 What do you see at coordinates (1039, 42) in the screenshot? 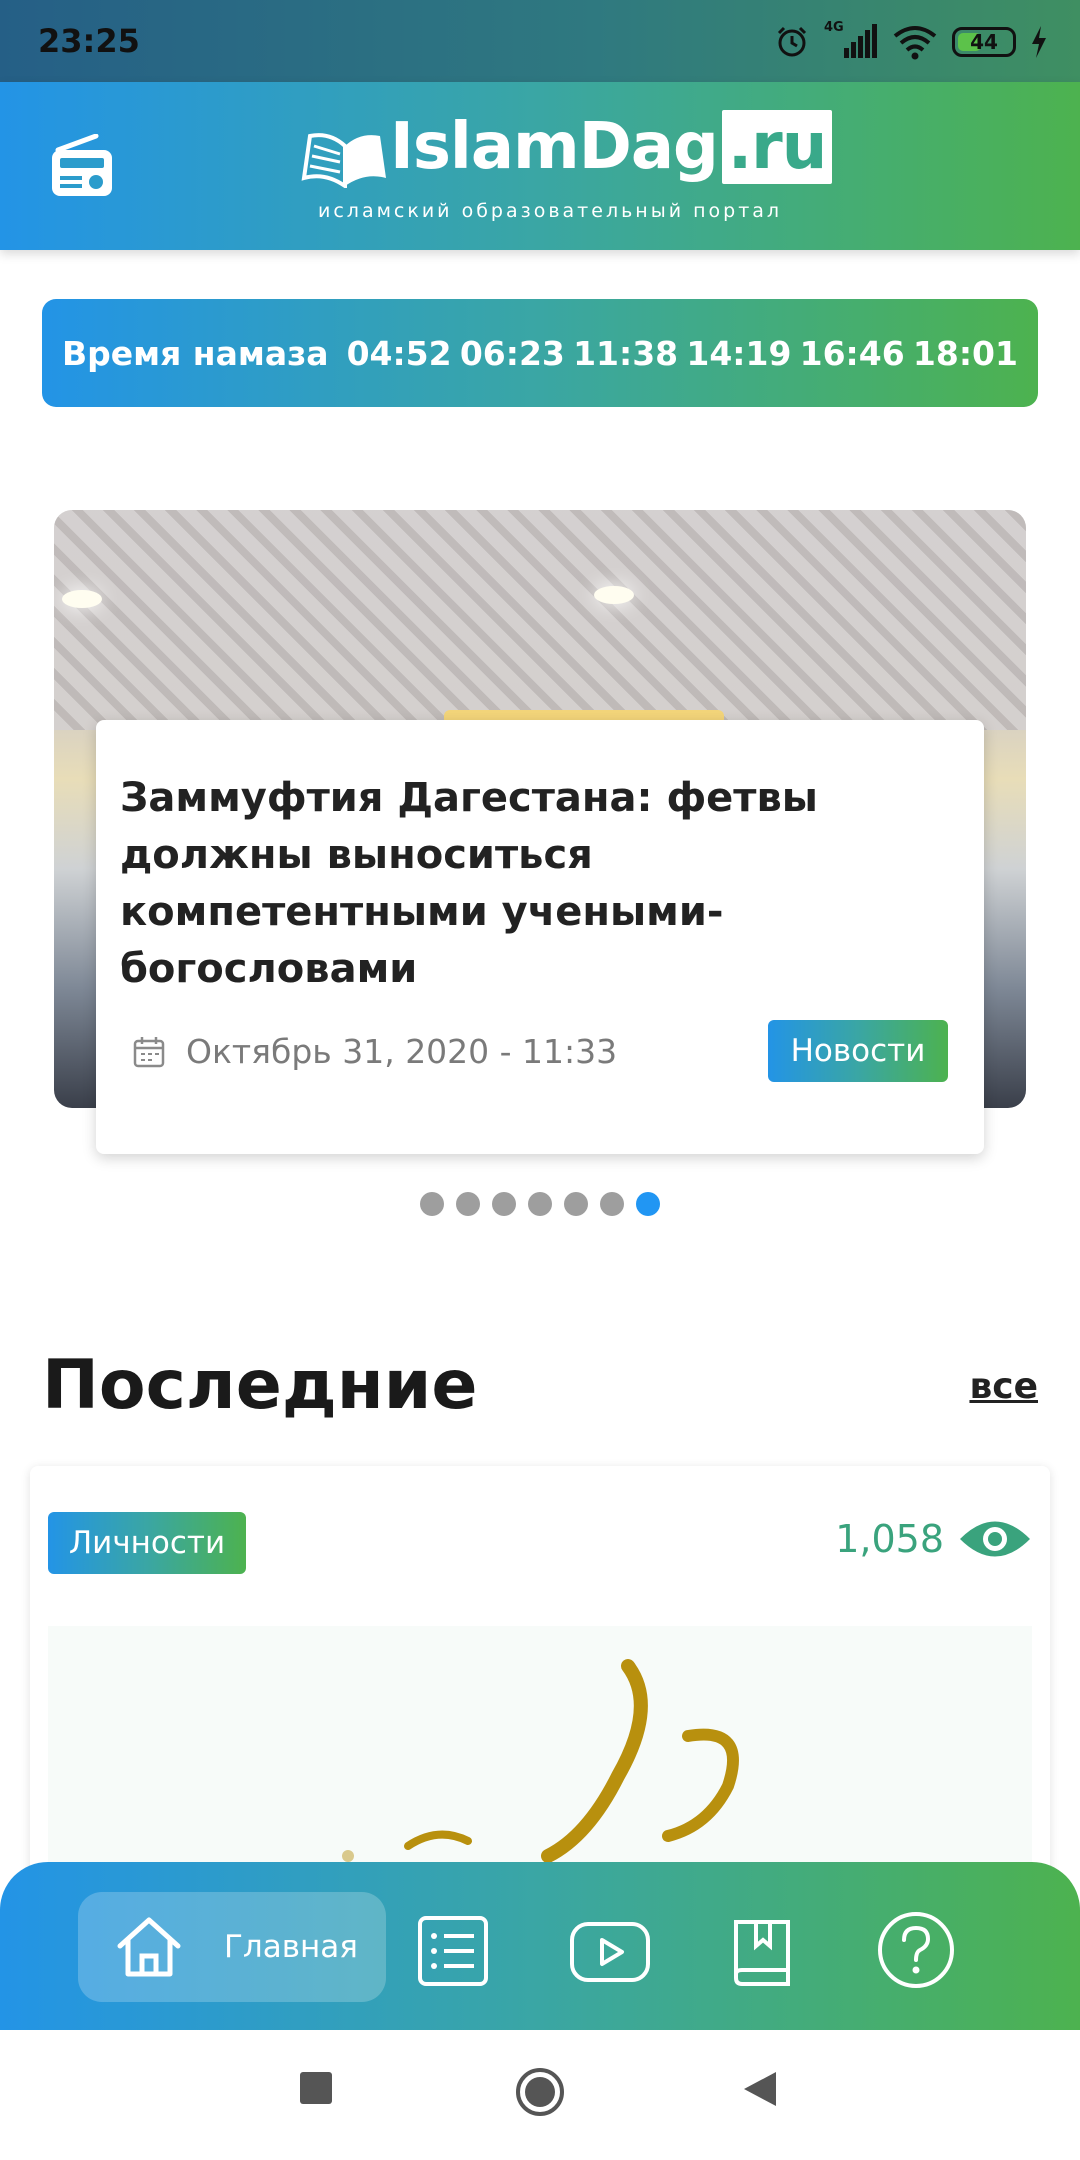
I see `charging-icon` at bounding box center [1039, 42].